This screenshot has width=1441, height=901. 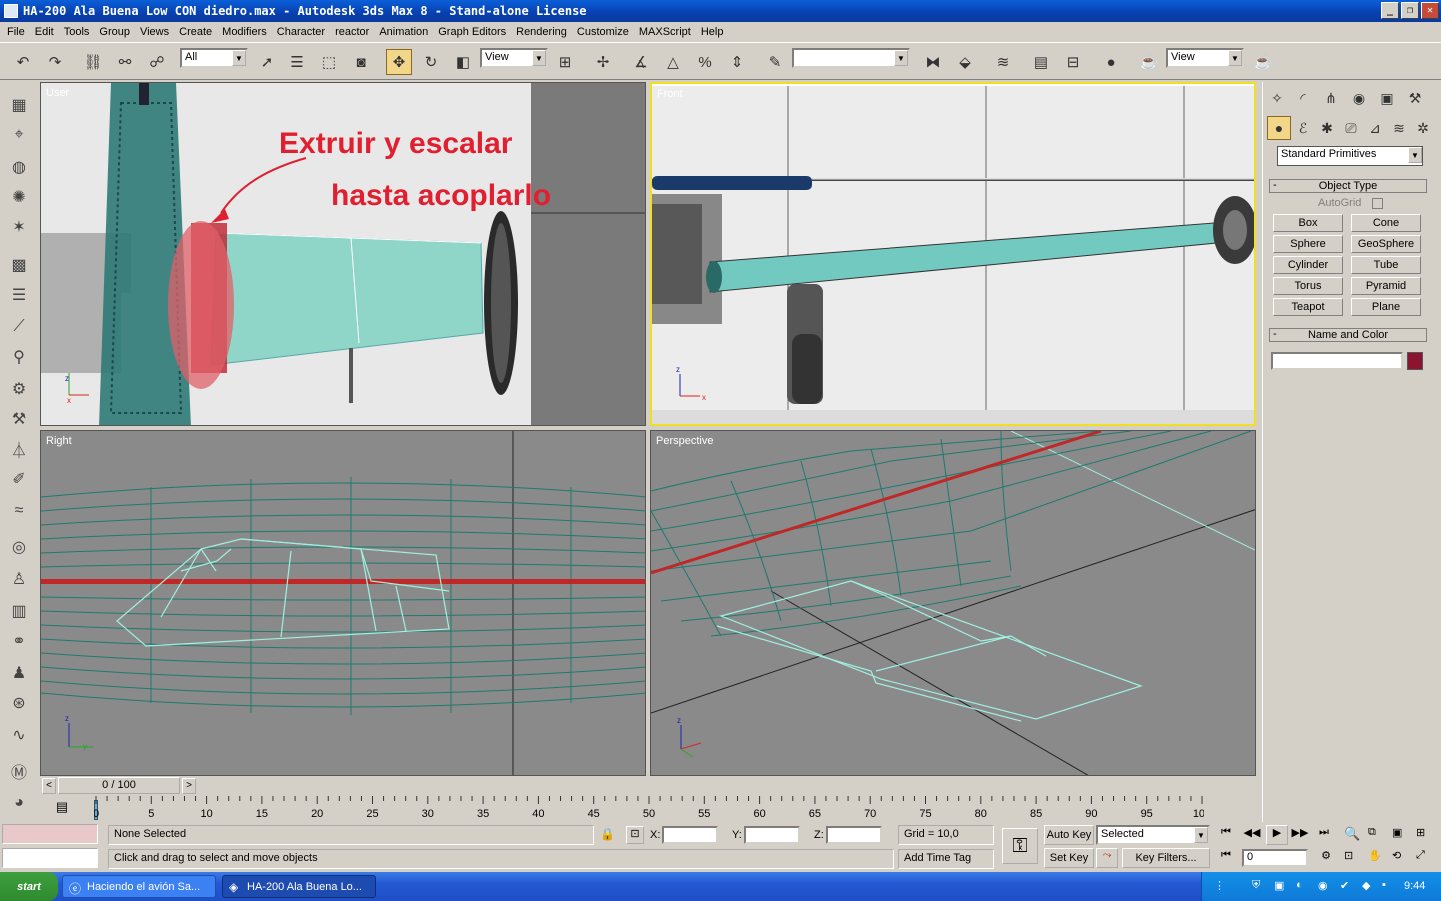 I want to click on cone-button: Cone, so click(x=1386, y=223).